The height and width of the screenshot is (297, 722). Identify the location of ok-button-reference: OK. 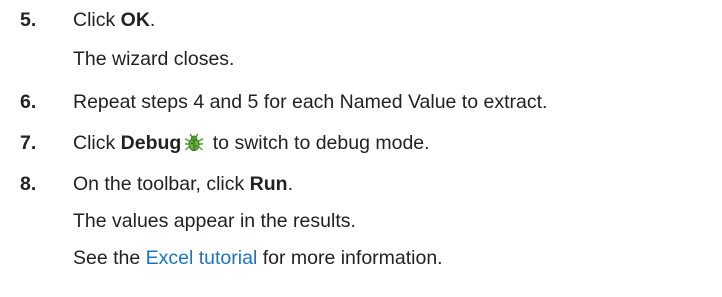
(135, 20).